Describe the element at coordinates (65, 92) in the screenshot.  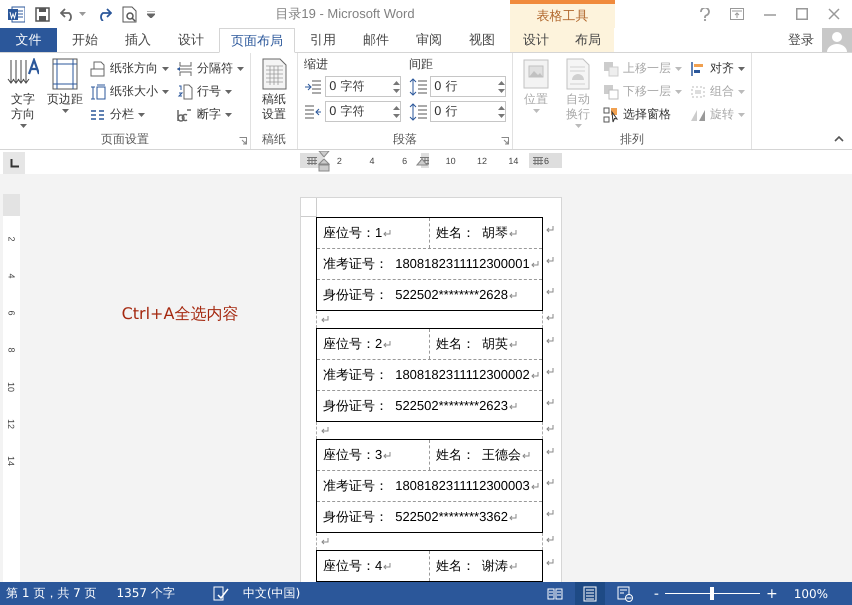
I see `ribbon-button: 页边距` at that location.